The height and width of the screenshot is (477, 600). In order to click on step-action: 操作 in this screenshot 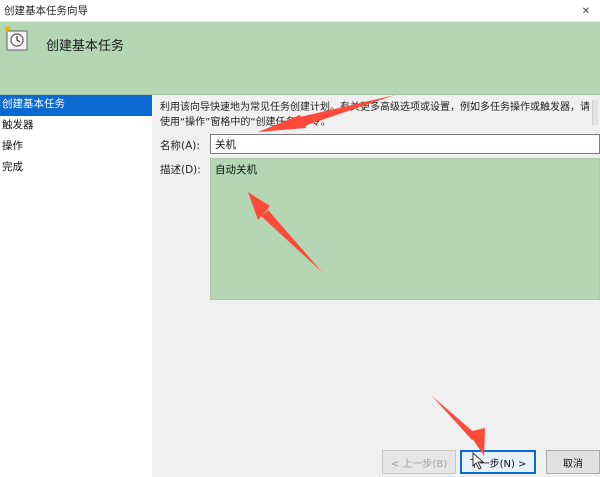, I will do `click(76, 147)`.